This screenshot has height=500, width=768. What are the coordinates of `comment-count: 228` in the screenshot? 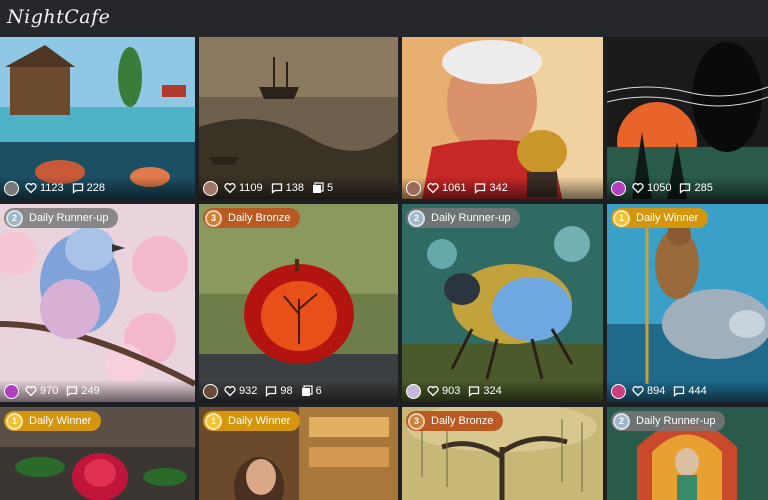 It's located at (88, 188).